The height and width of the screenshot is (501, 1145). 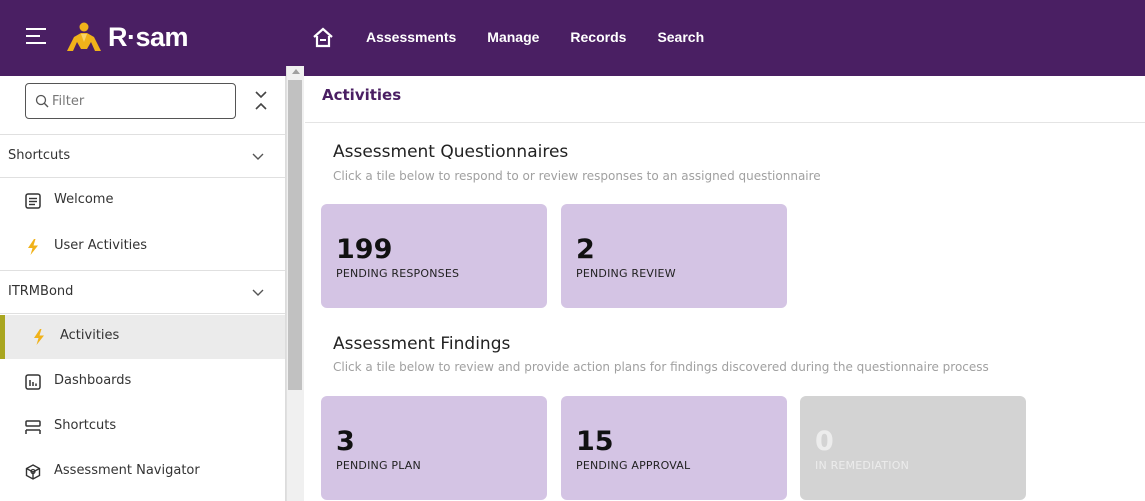 What do you see at coordinates (84, 199) in the screenshot?
I see `sidebar-item-label: Welcome` at bounding box center [84, 199].